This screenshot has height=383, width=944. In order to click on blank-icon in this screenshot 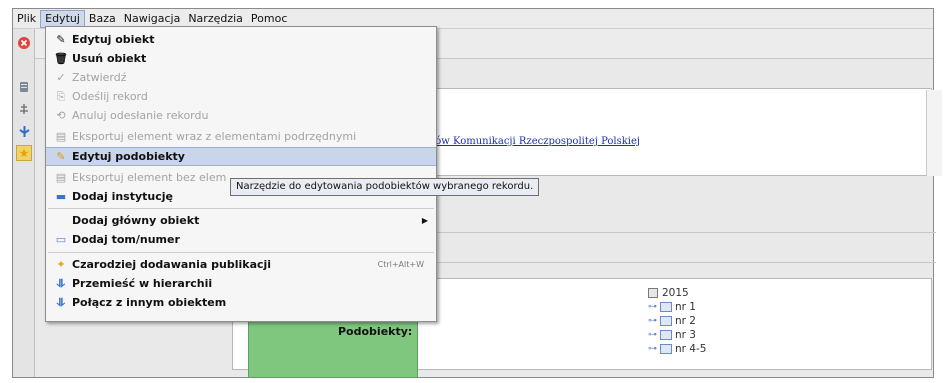, I will do `click(61, 221)`.